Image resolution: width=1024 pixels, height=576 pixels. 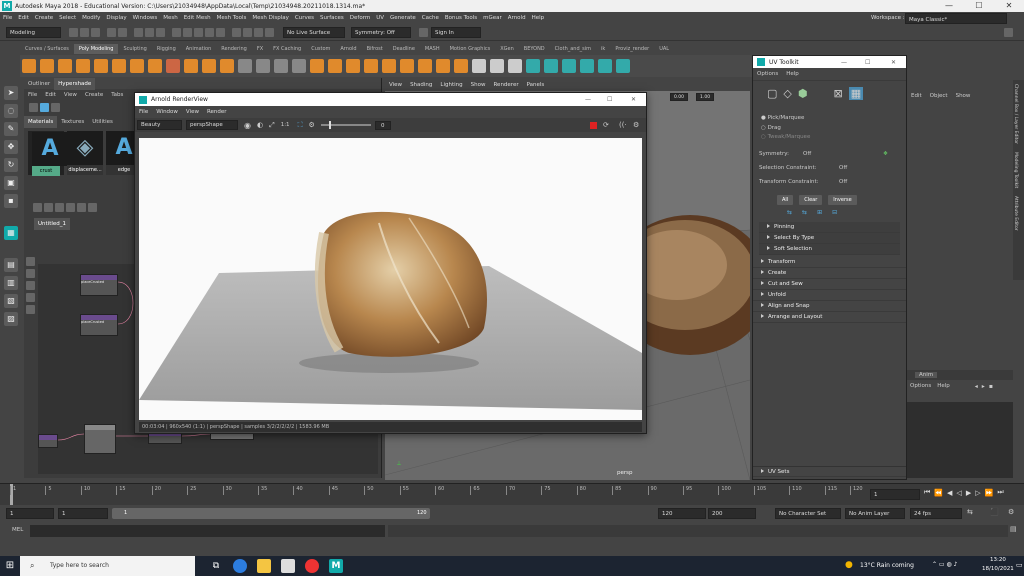 What do you see at coordinates (569, 66) in the screenshot?
I see `uv-editor-icon` at bounding box center [569, 66].